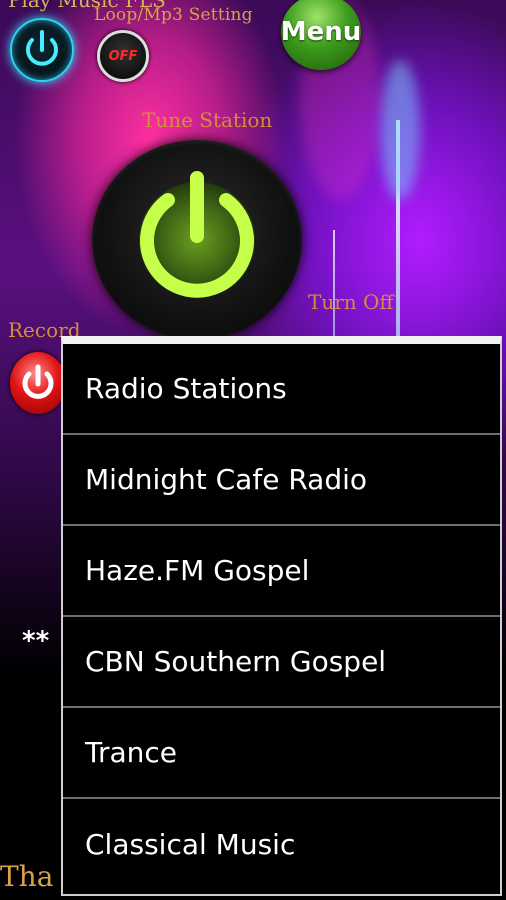 The image size is (506, 900). What do you see at coordinates (400, 130) in the screenshot?
I see `light-glow` at bounding box center [400, 130].